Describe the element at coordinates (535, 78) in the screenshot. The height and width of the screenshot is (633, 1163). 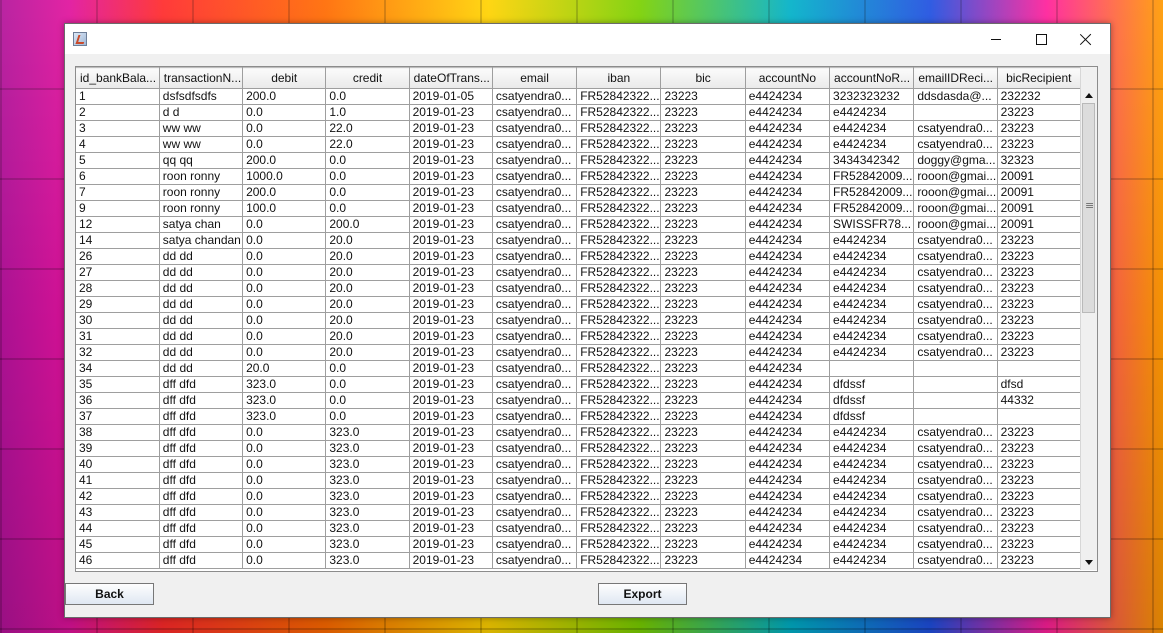
I see `column-header: email` at that location.